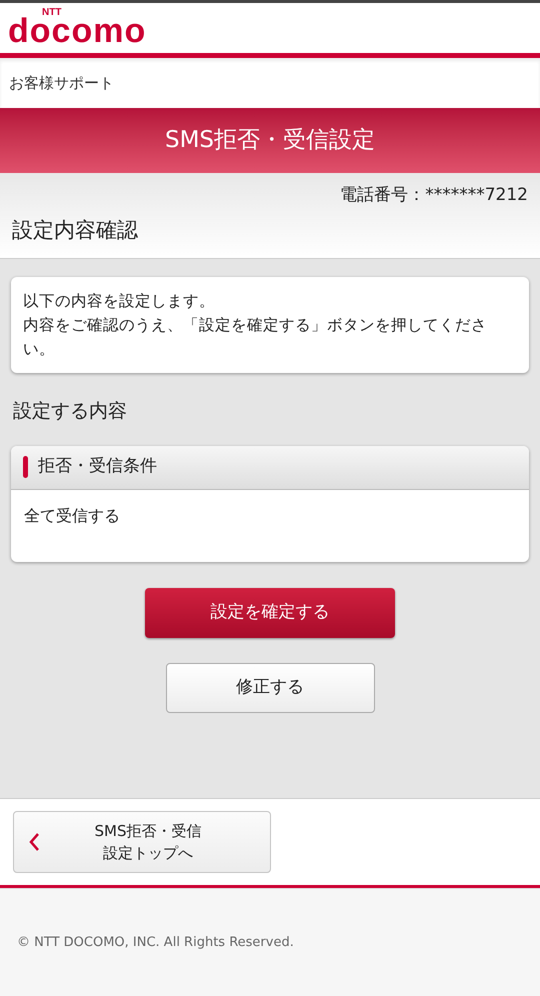 The image size is (540, 996). Describe the element at coordinates (61, 83) in the screenshot. I see `breadcrumb-link: お客様サポート` at that location.